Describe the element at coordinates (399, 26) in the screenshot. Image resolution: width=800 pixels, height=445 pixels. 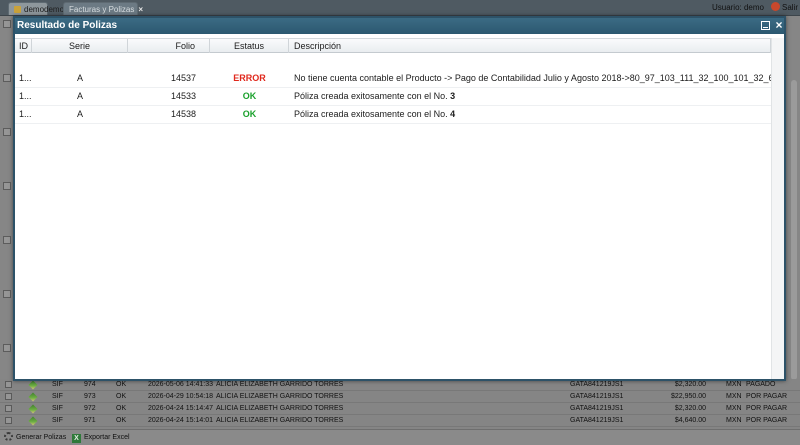
I see `dialog-header: Resultado de Polizas ×` at that location.